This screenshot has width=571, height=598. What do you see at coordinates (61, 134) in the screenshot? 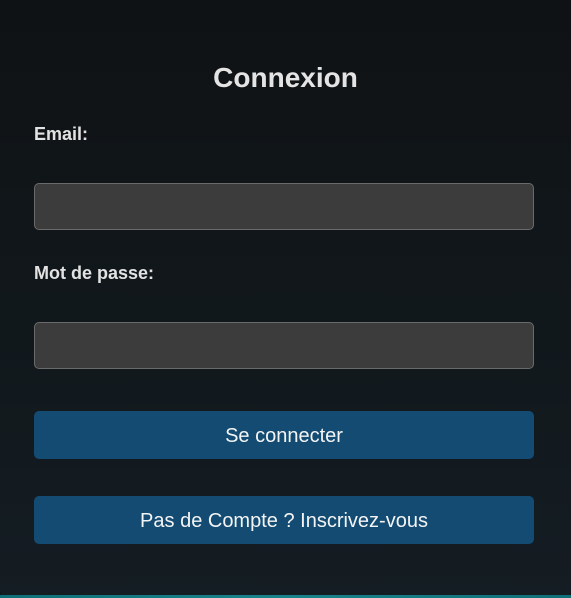
I see `email-label: Email:` at bounding box center [61, 134].